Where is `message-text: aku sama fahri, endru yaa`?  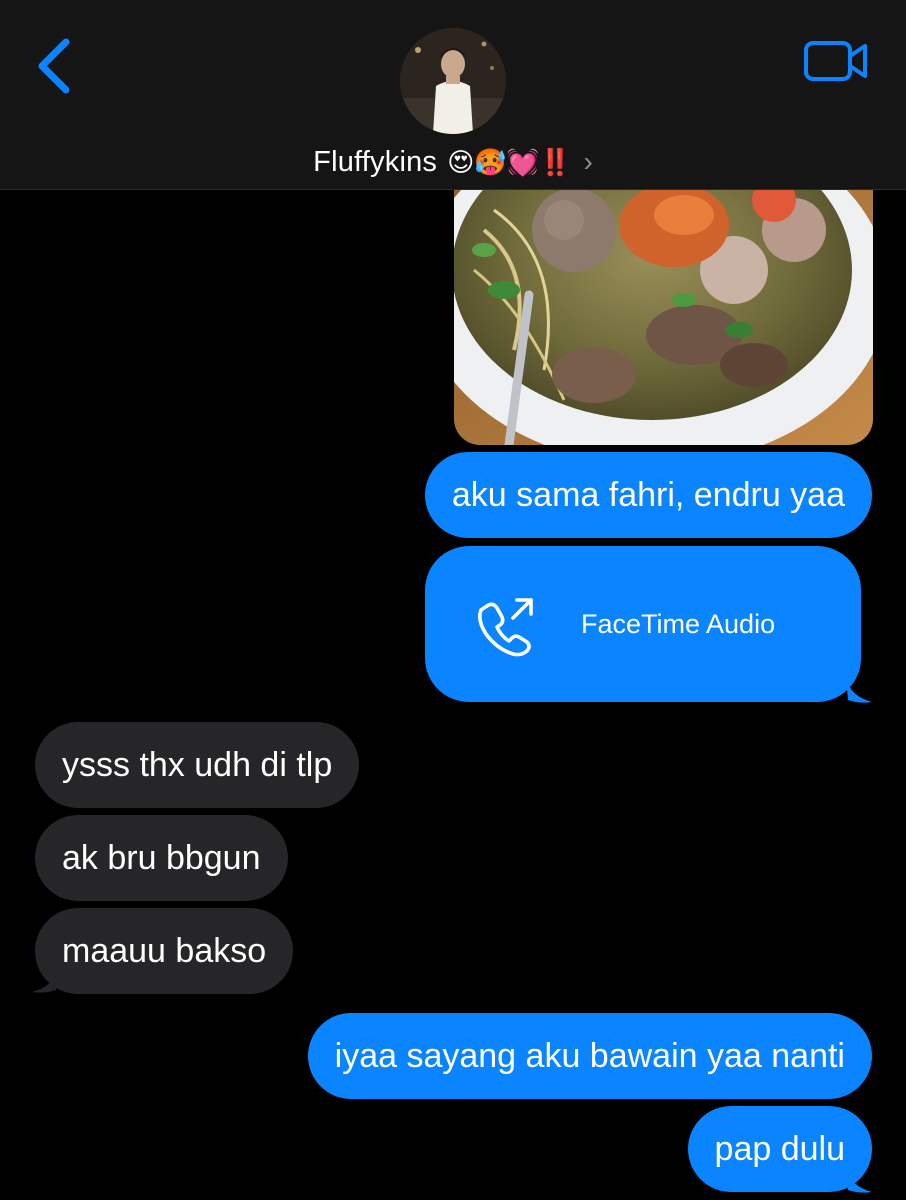 message-text: aku sama fahri, endru yaa is located at coordinates (648, 495).